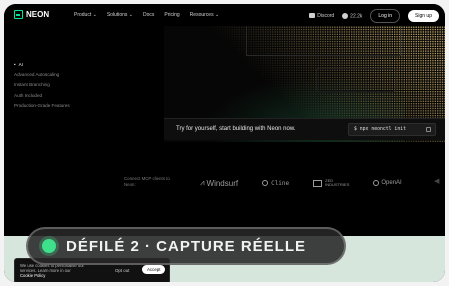 This screenshot has width=449, height=286. Describe the element at coordinates (38, 14) in the screenshot. I see `logo-text: NEON` at that location.